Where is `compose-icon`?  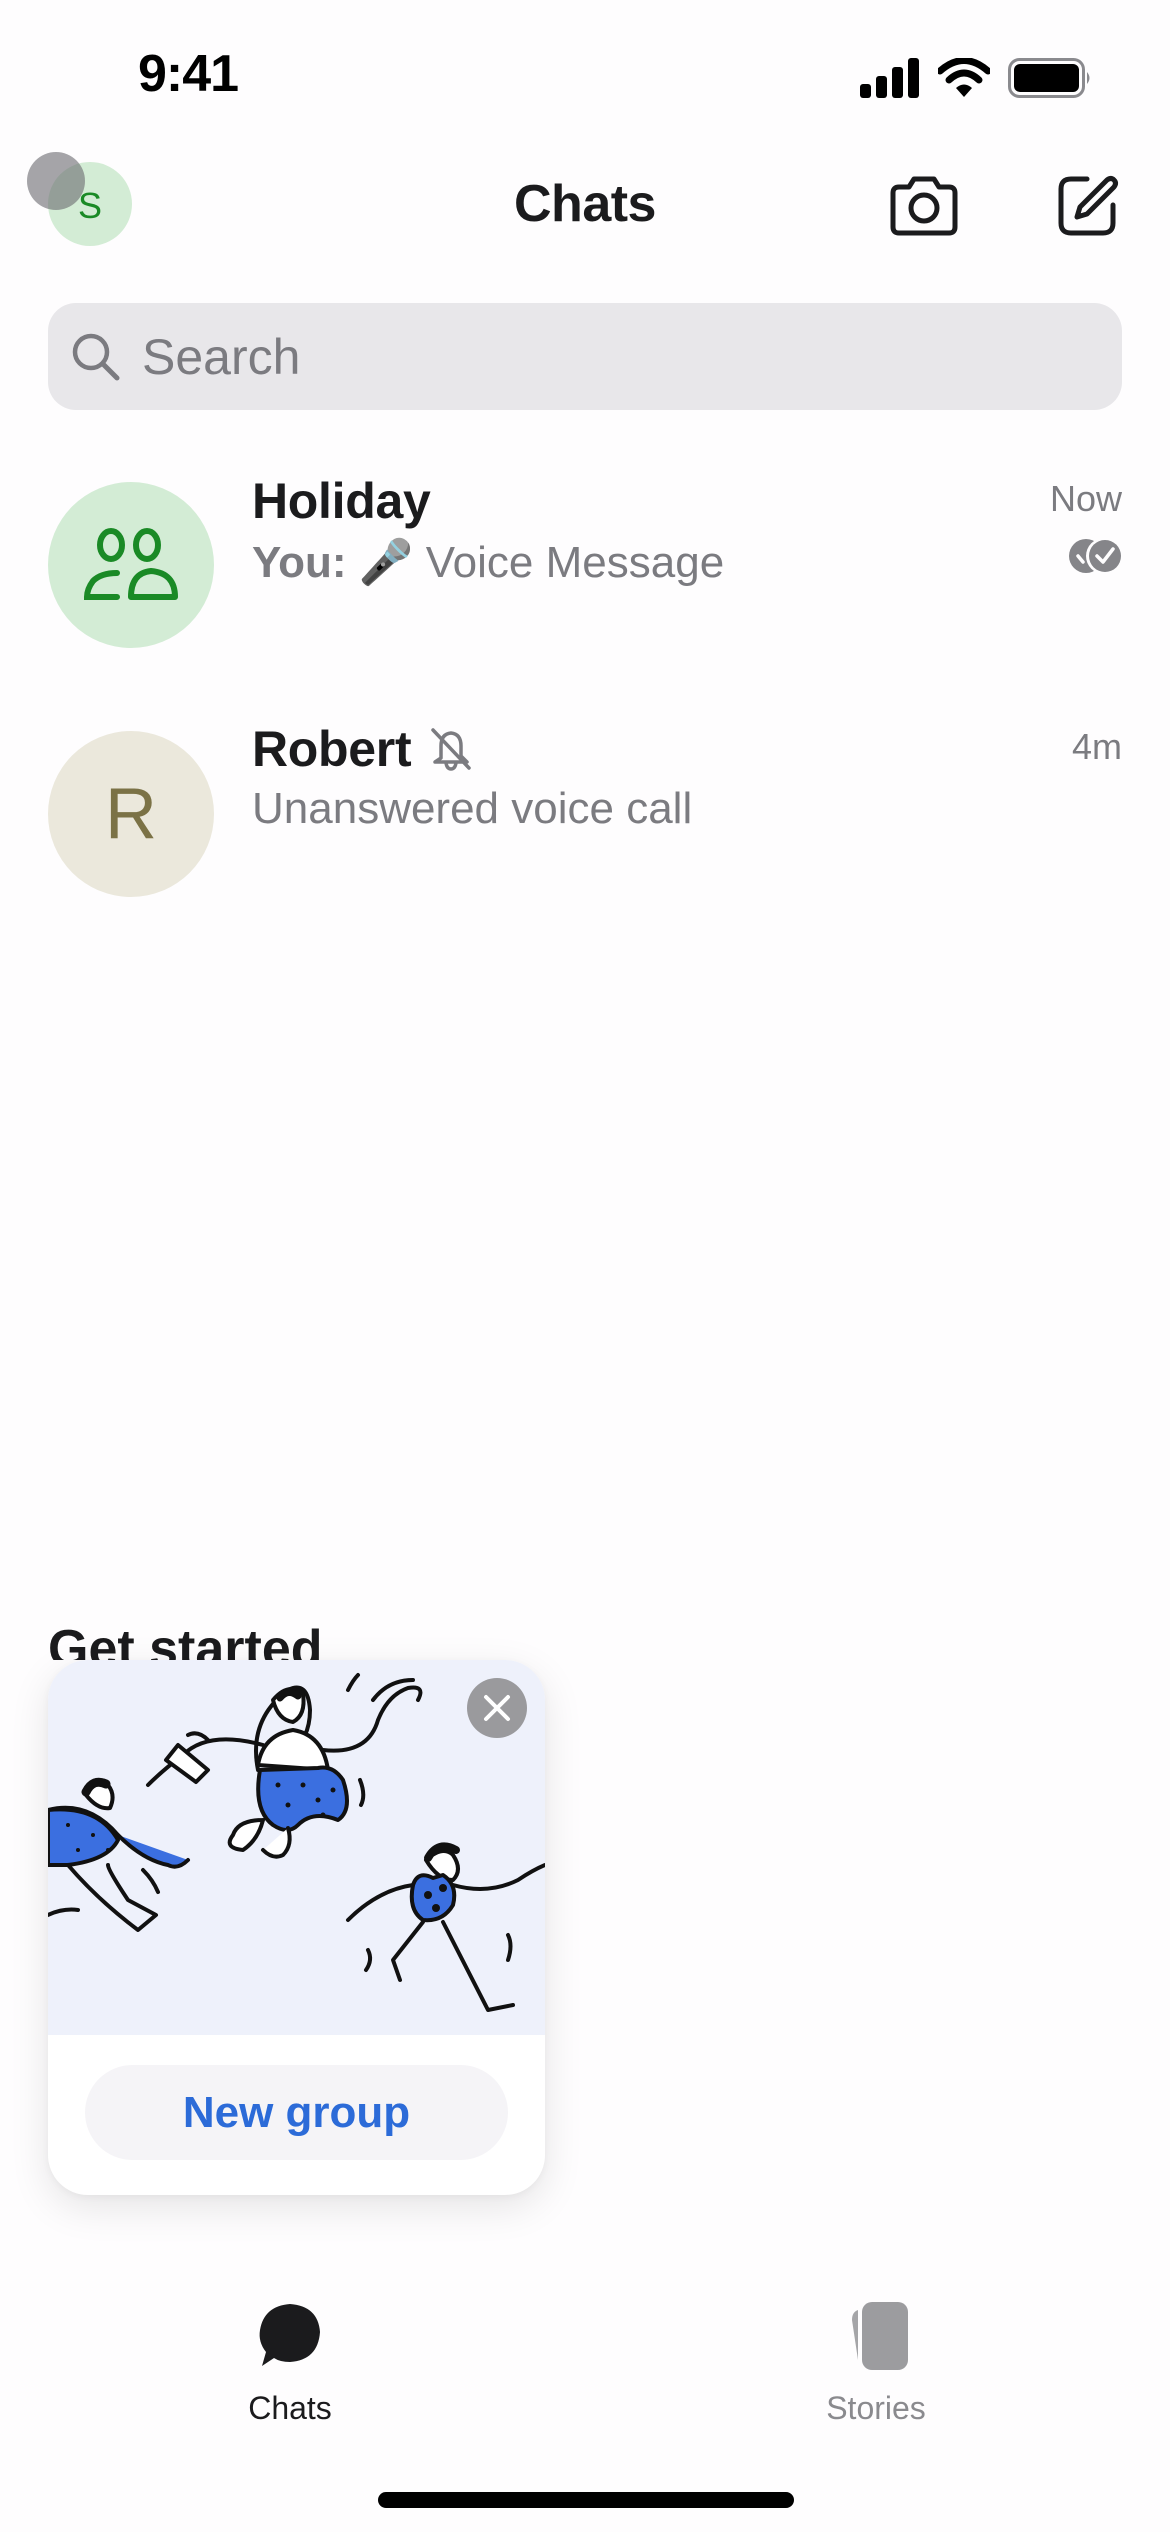
compose-icon is located at coordinates (1088, 206).